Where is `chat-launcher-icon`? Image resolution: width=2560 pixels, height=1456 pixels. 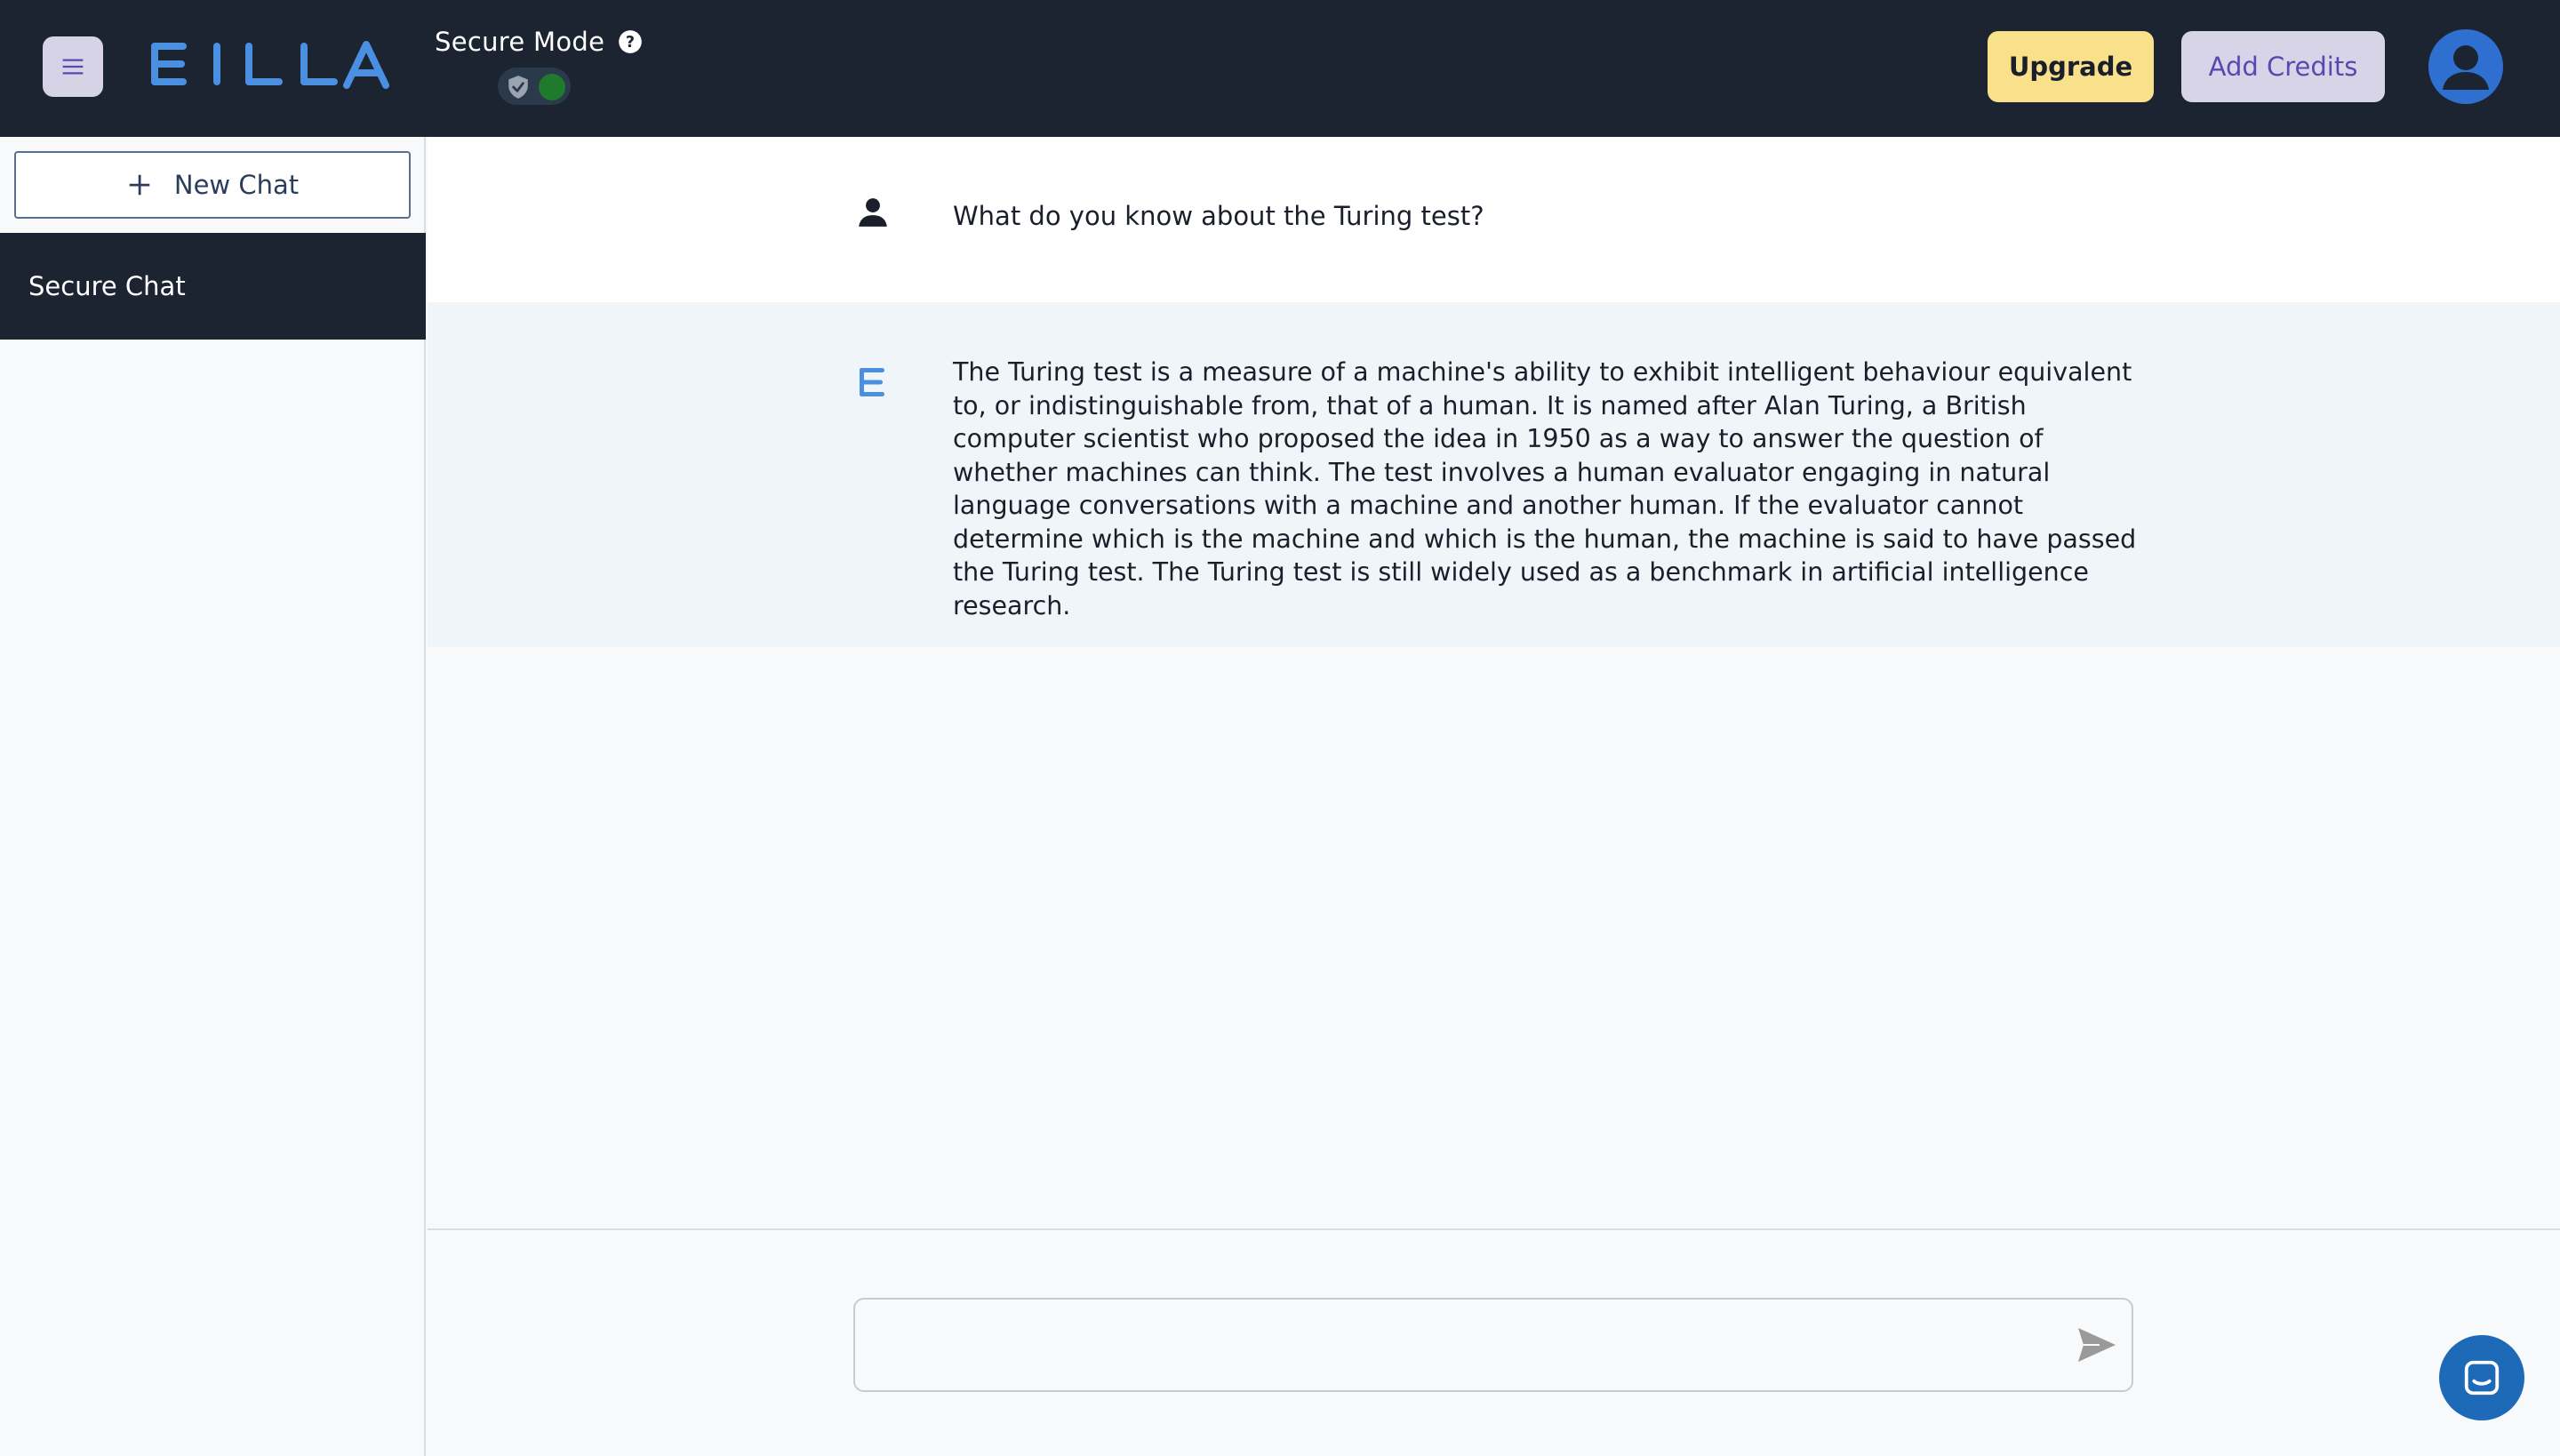 chat-launcher-icon is located at coordinates (2482, 1378).